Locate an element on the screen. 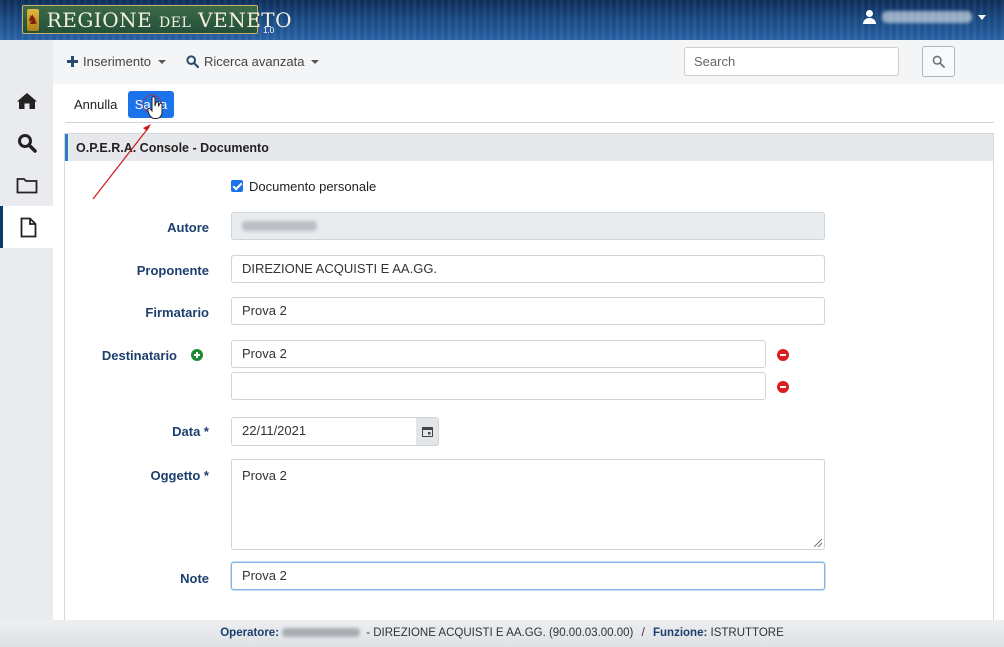 This screenshot has height=647, width=1004. documento-personale-label: Documento personale is located at coordinates (313, 186).